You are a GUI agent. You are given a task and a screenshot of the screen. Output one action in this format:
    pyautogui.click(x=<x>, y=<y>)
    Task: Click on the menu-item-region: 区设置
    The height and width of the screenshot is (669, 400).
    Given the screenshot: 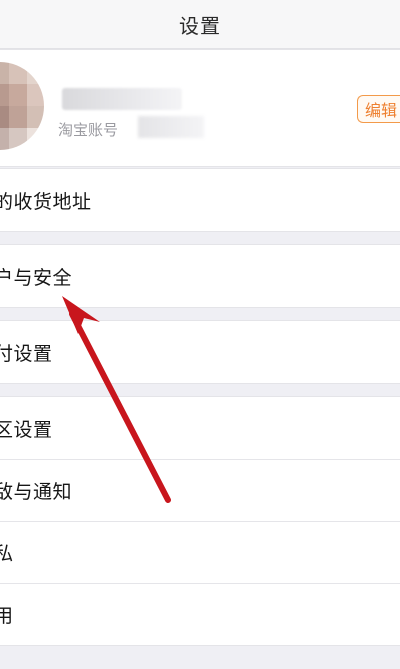 What is the action you would take?
    pyautogui.click(x=200, y=428)
    